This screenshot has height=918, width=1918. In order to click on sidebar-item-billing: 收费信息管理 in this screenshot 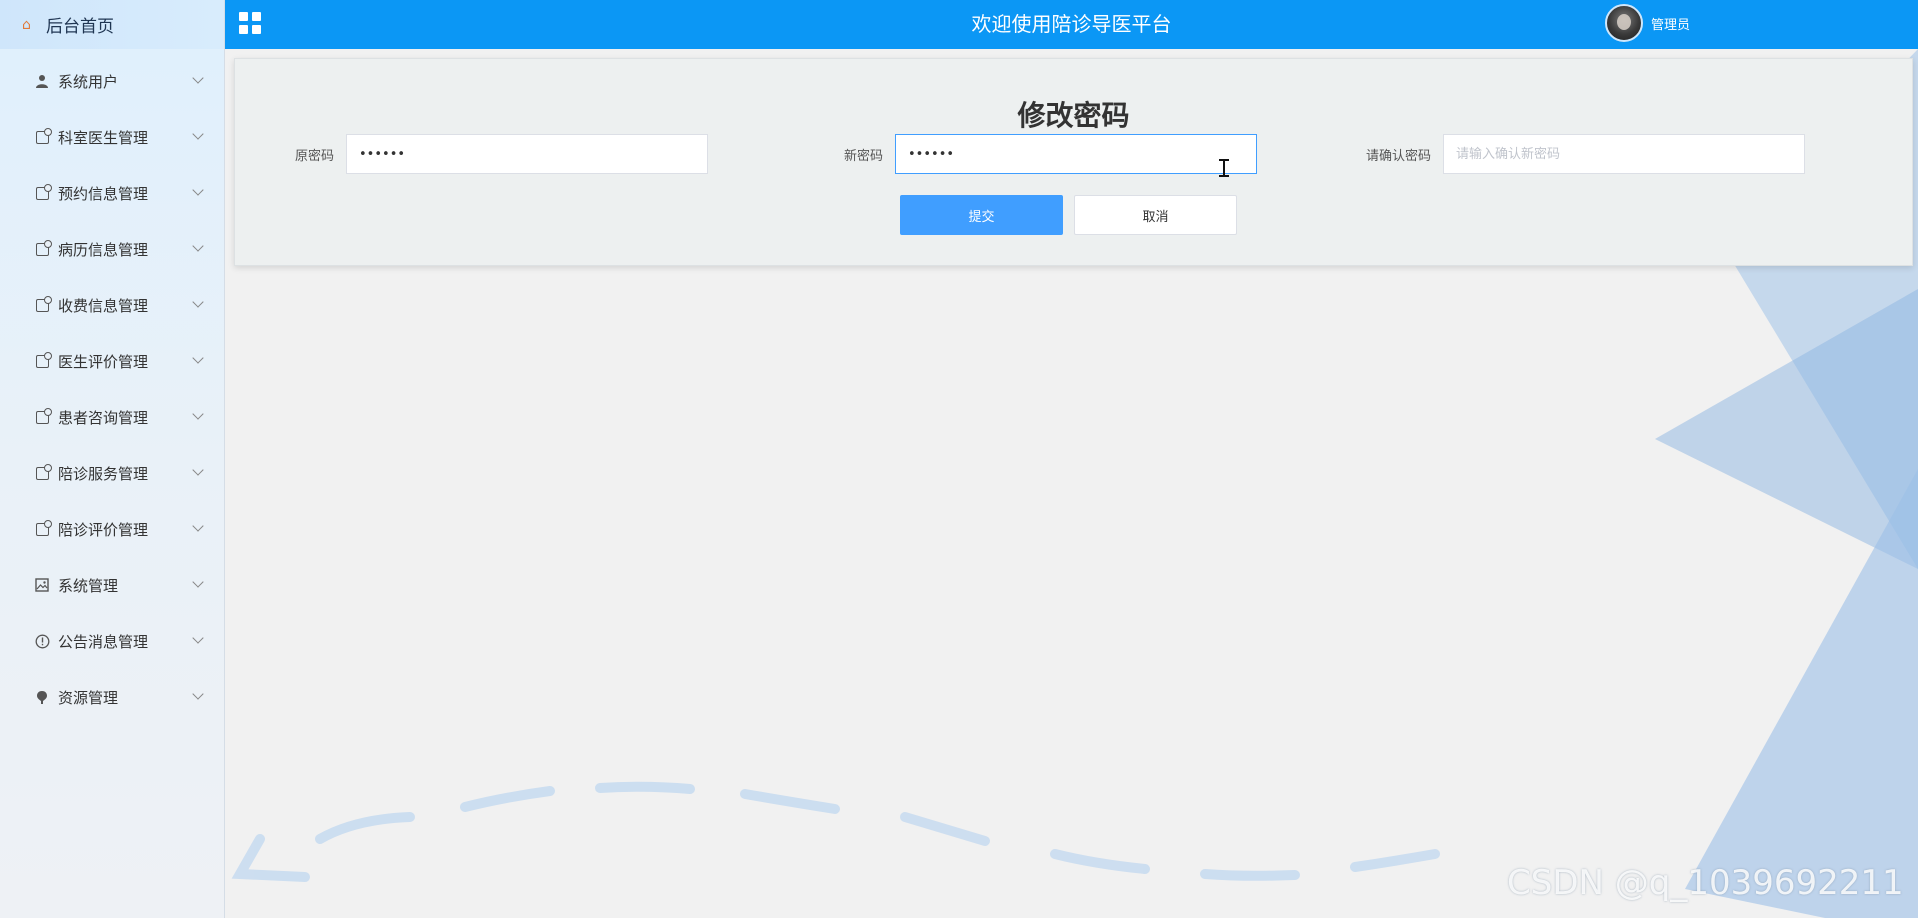, I will do `click(112, 305)`.